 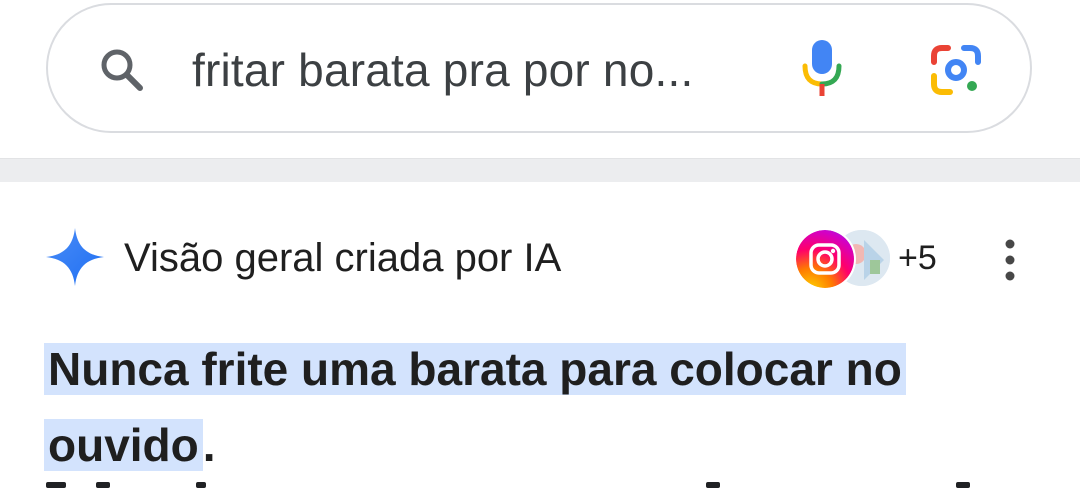 What do you see at coordinates (209, 445) in the screenshot?
I see `answer-period: .` at bounding box center [209, 445].